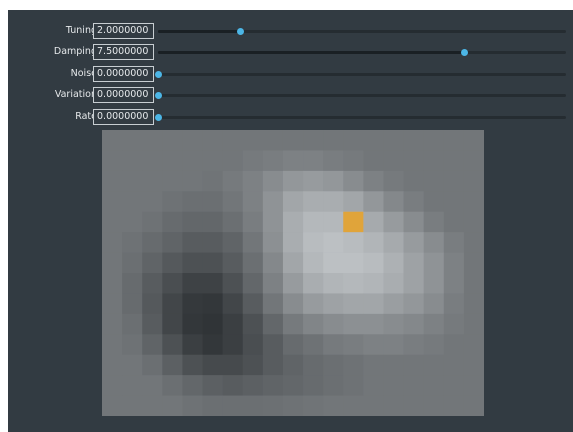 This screenshot has height=432, width=573. I want to click on damping-field, so click(123, 52).